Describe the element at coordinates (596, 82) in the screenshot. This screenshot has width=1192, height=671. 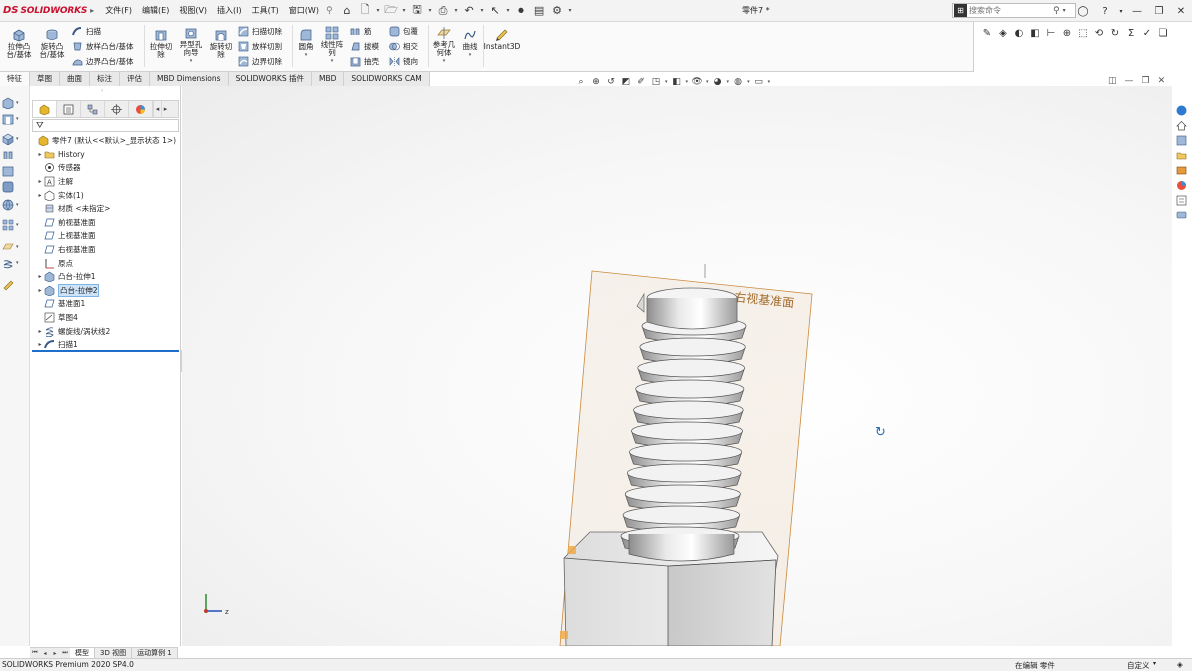
I see `zoom-to-area-icon: ⊕` at that location.